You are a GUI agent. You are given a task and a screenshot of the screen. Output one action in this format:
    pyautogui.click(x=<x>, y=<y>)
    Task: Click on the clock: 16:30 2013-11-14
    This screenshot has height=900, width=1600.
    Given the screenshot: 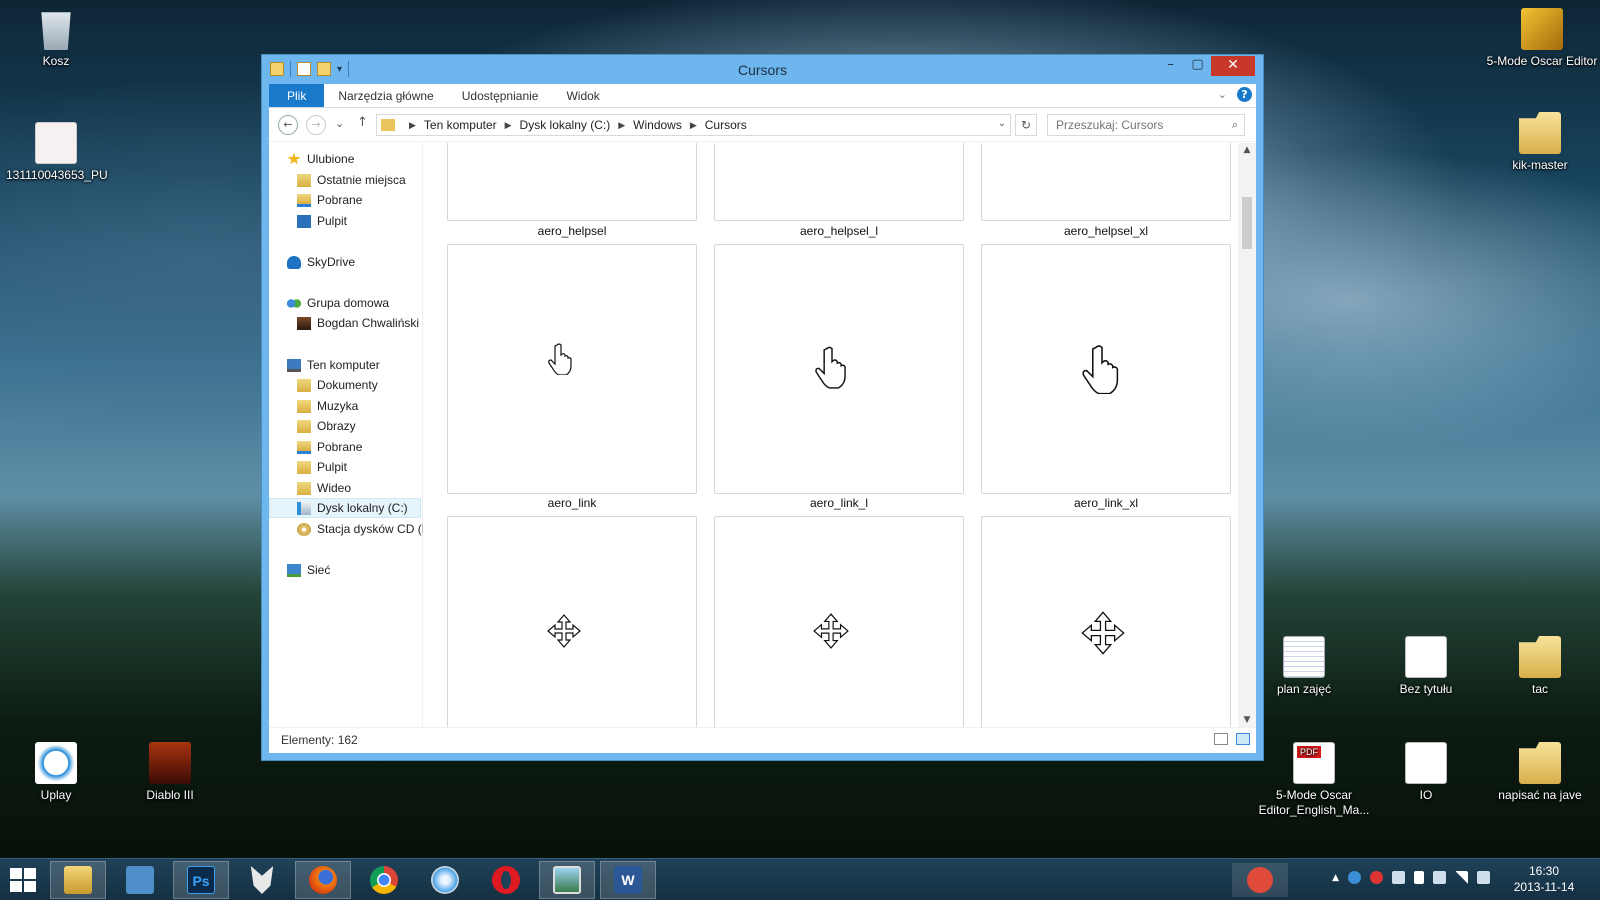 What is the action you would take?
    pyautogui.click(x=1544, y=879)
    